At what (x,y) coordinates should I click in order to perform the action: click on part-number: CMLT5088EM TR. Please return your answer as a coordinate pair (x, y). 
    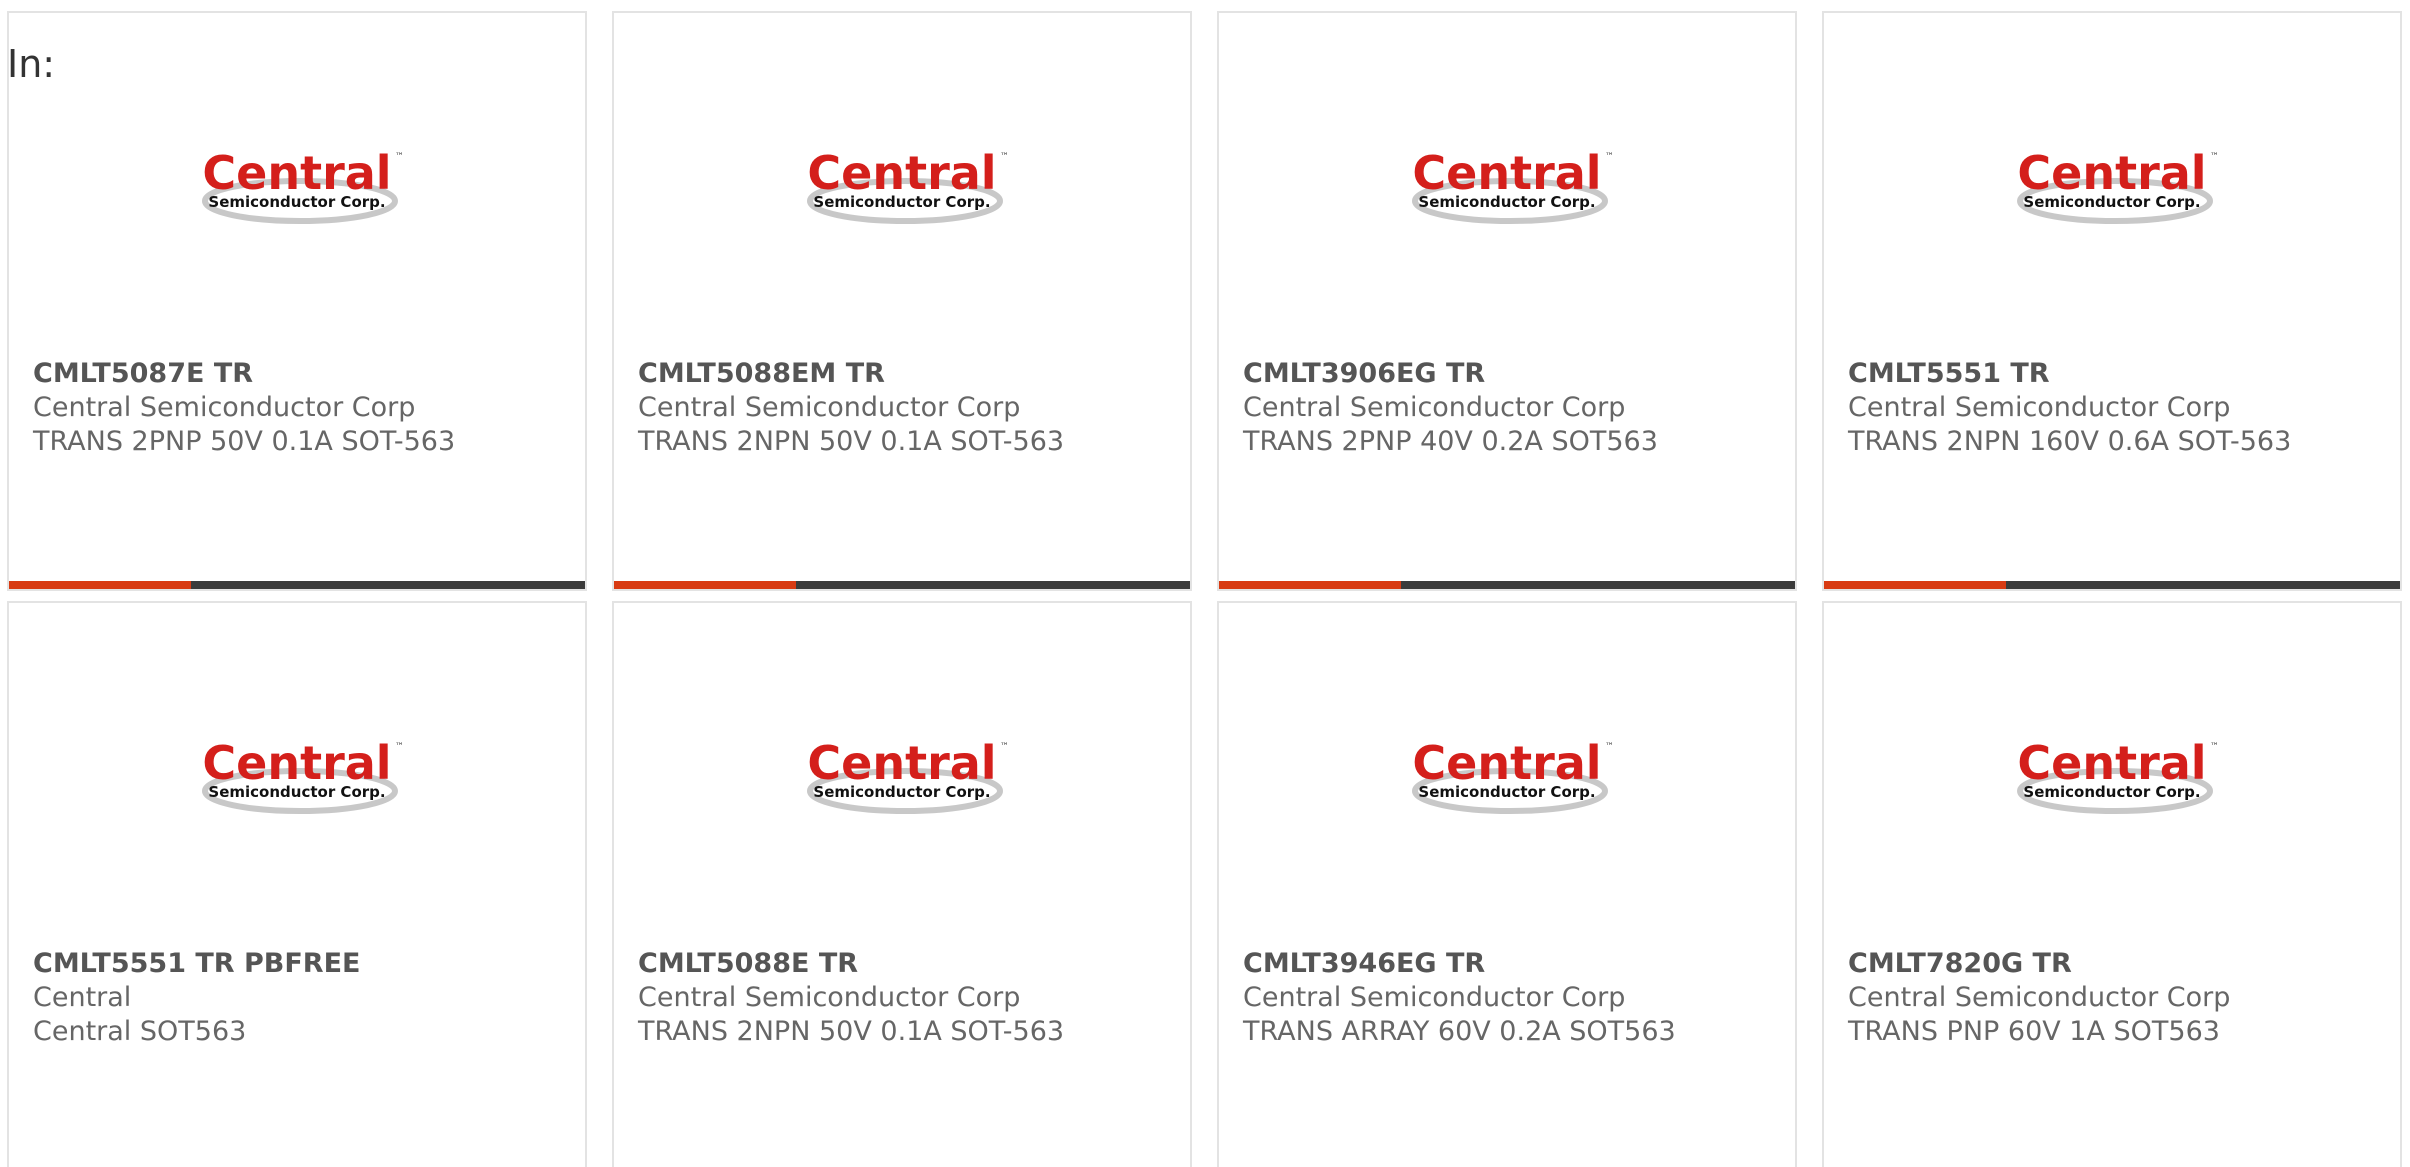
    Looking at the image, I should click on (906, 374).